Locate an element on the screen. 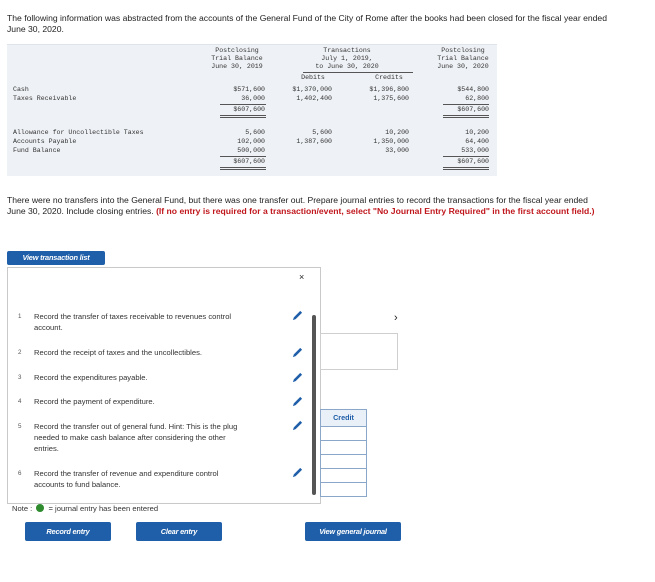 The width and height of the screenshot is (655, 582). note: Note : = journal entry has been entered is located at coordinates (85, 508).